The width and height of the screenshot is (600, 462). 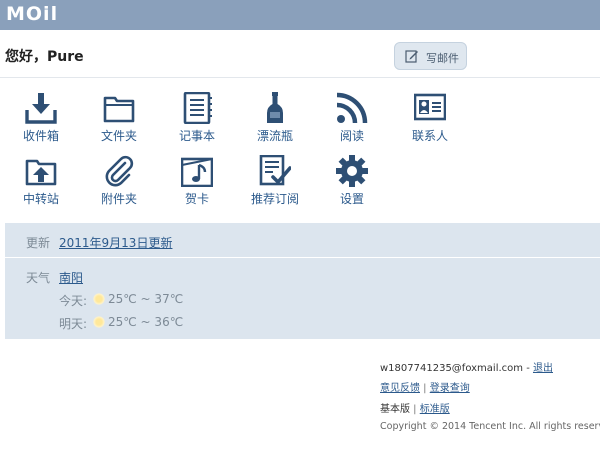 What do you see at coordinates (352, 171) in the screenshot?
I see `gear-icon` at bounding box center [352, 171].